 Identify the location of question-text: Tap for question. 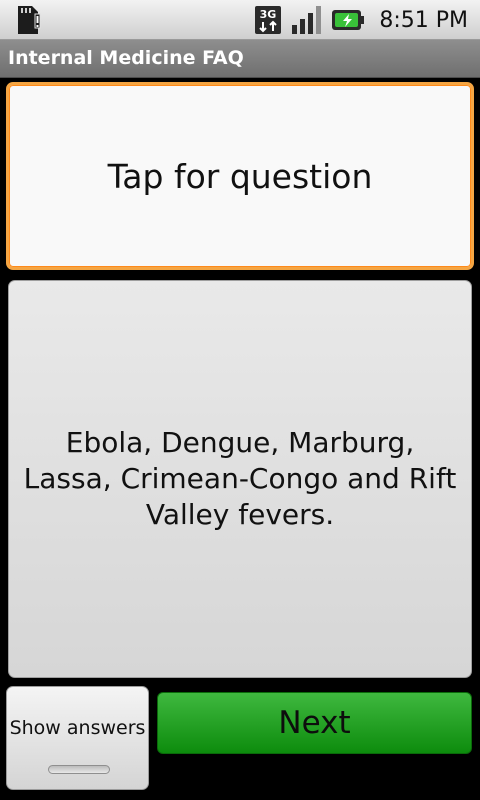
(240, 176).